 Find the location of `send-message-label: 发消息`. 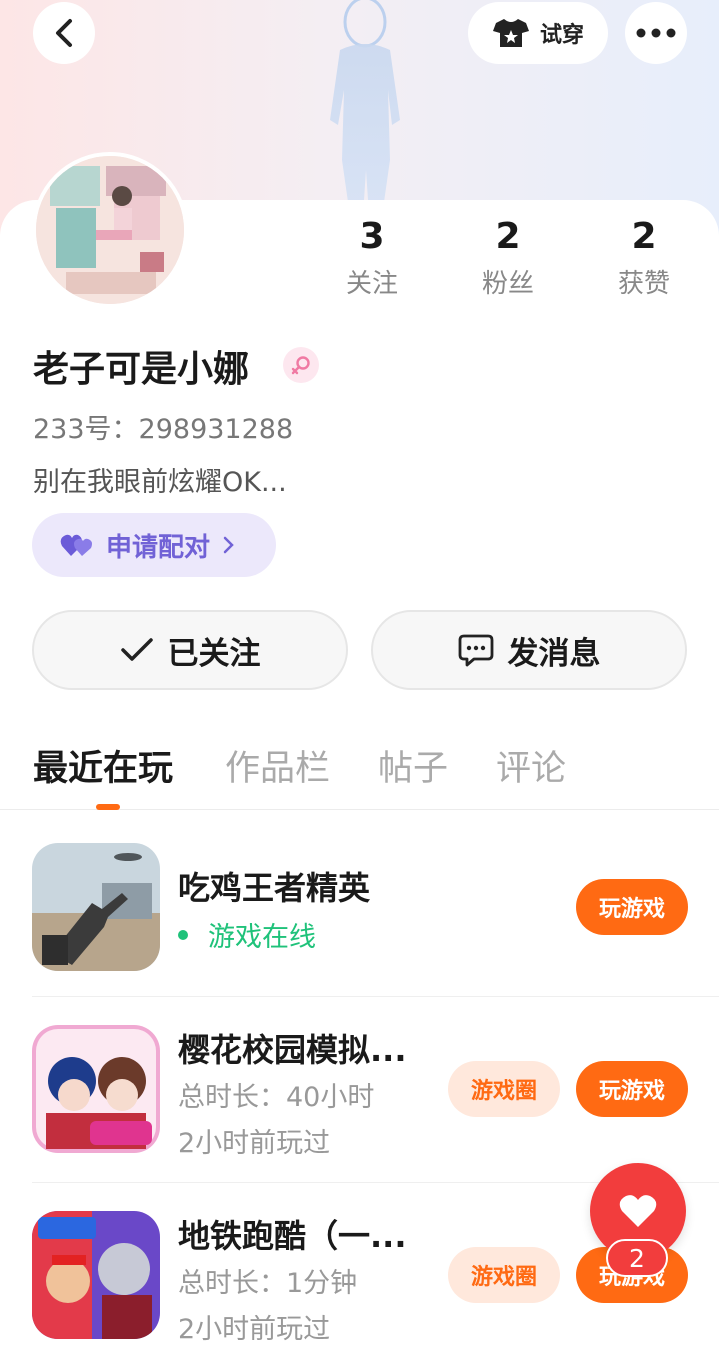

send-message-label: 发消息 is located at coordinates (554, 653).